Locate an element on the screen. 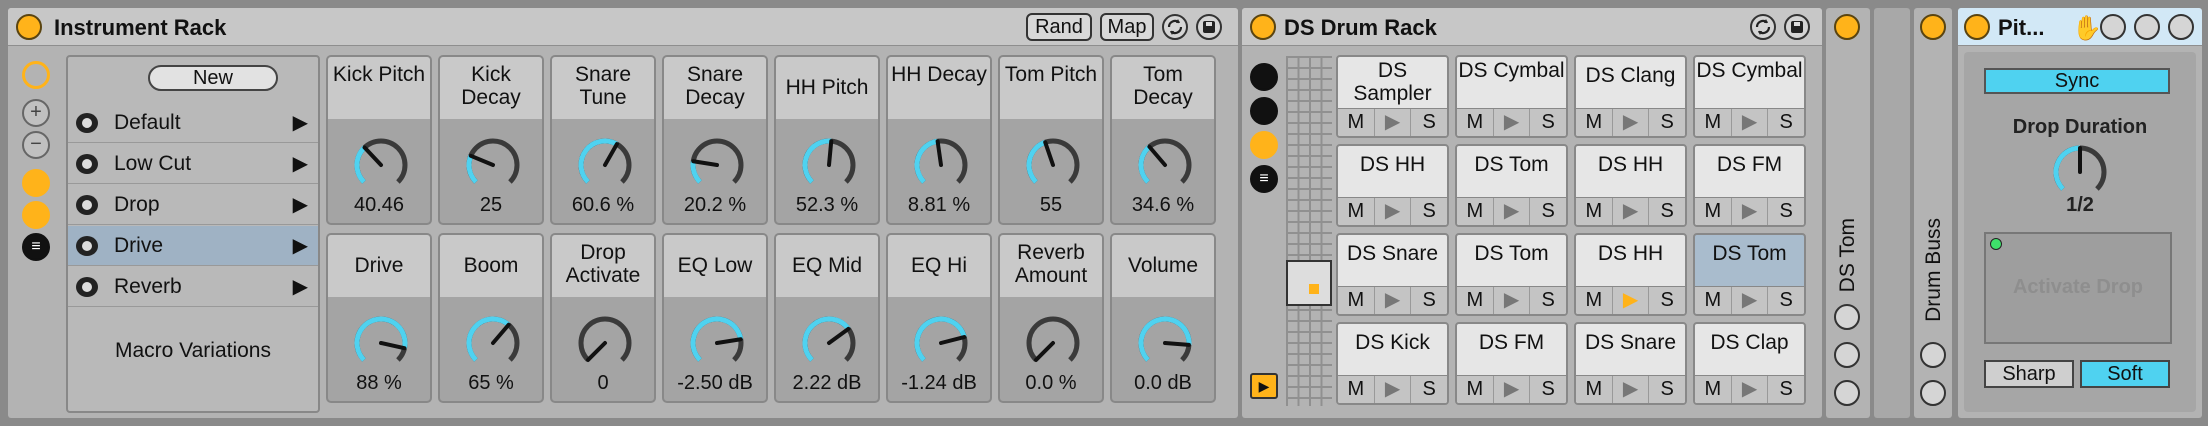 The width and height of the screenshot is (2208, 426). new-variation-button: New is located at coordinates (213, 78).